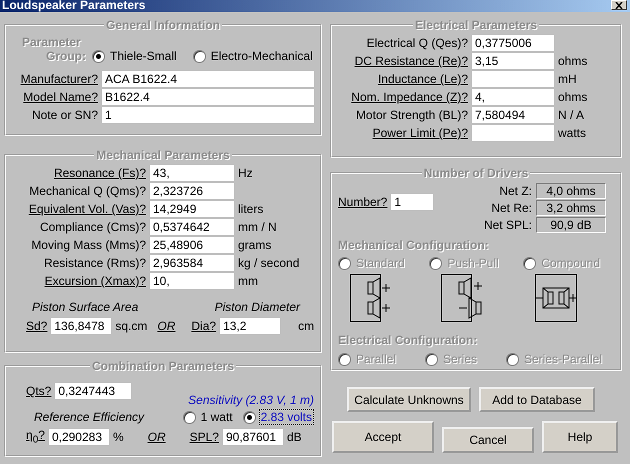  What do you see at coordinates (255, 245) in the screenshot?
I see `unit-label: grams` at bounding box center [255, 245].